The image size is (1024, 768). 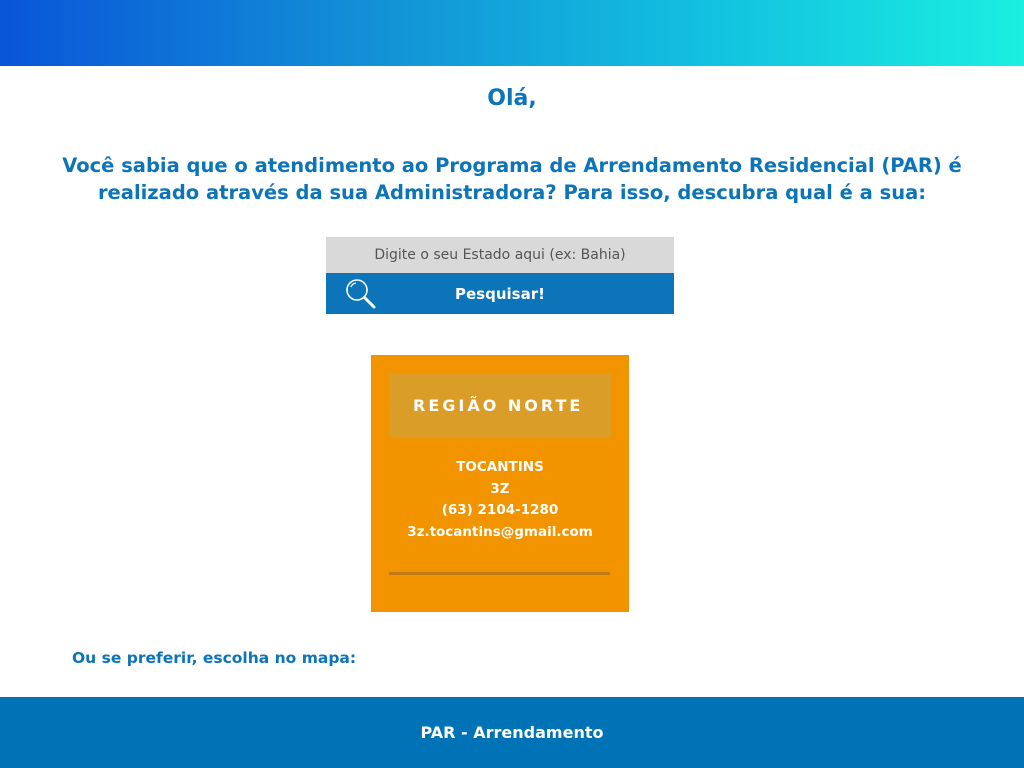 I want to click on search-button-label: Pesquisar!, so click(x=500, y=293).